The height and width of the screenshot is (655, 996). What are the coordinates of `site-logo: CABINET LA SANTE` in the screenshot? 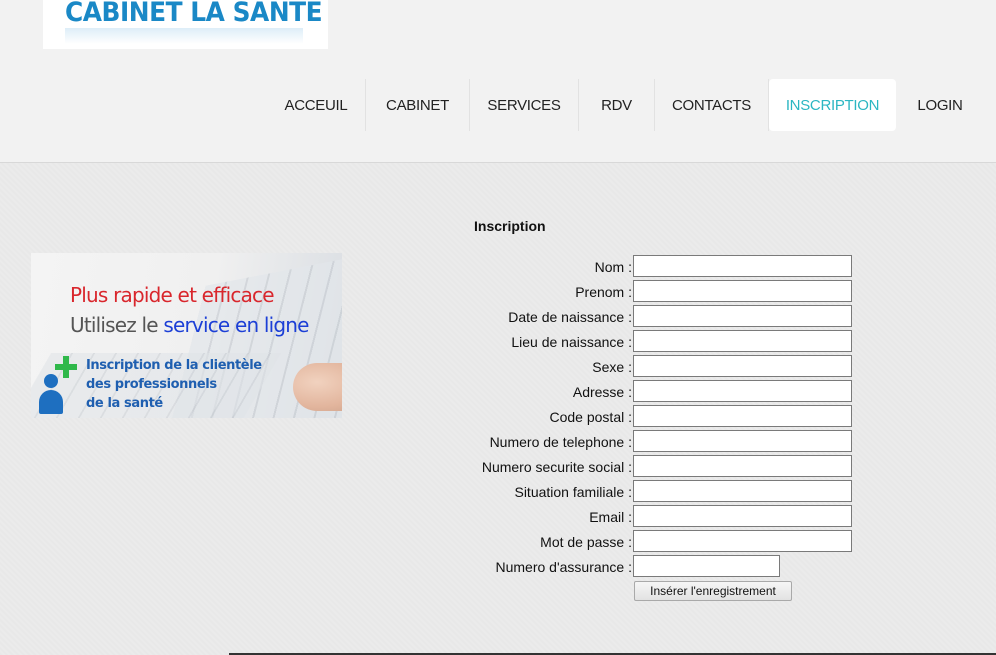 It's located at (185, 24).